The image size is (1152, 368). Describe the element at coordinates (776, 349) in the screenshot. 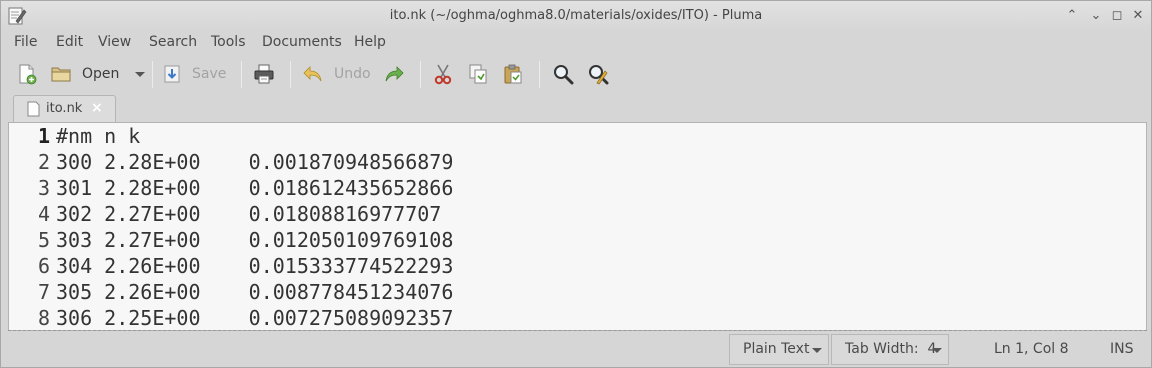

I see `language-selector-label: Plain Text` at that location.